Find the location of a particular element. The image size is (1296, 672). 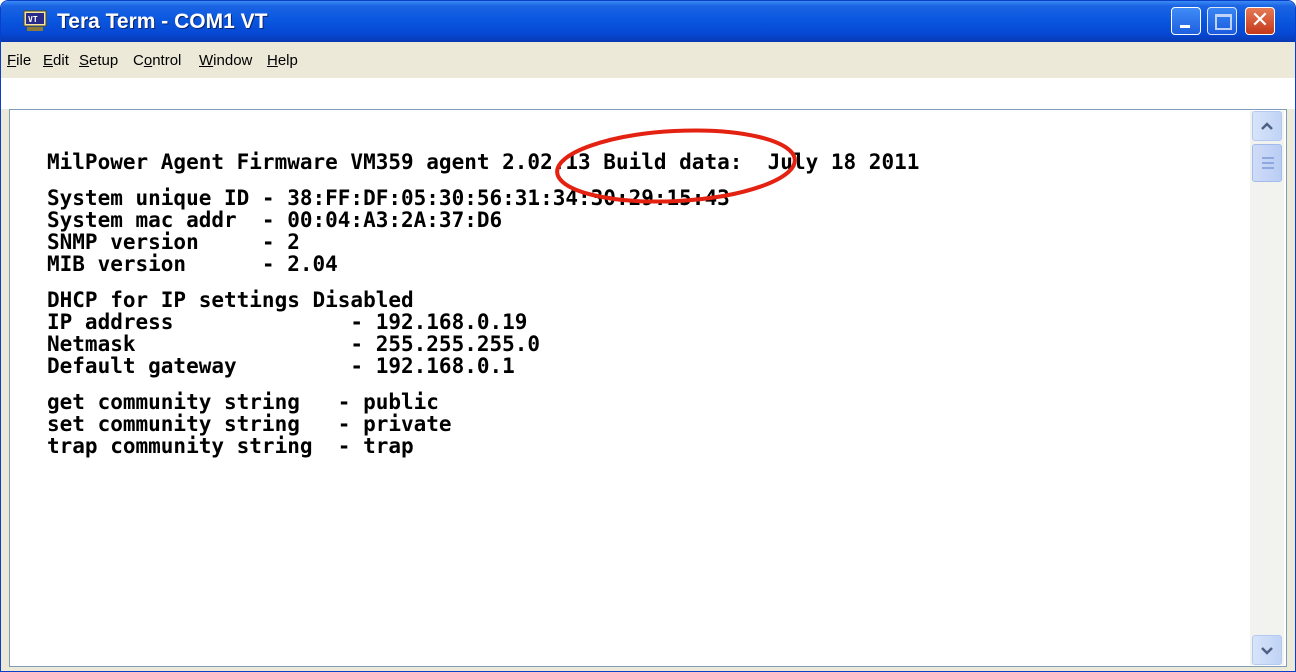

terminal-line: System mac addr - 00:04:A3:2A:37:D6 is located at coordinates (275, 220).